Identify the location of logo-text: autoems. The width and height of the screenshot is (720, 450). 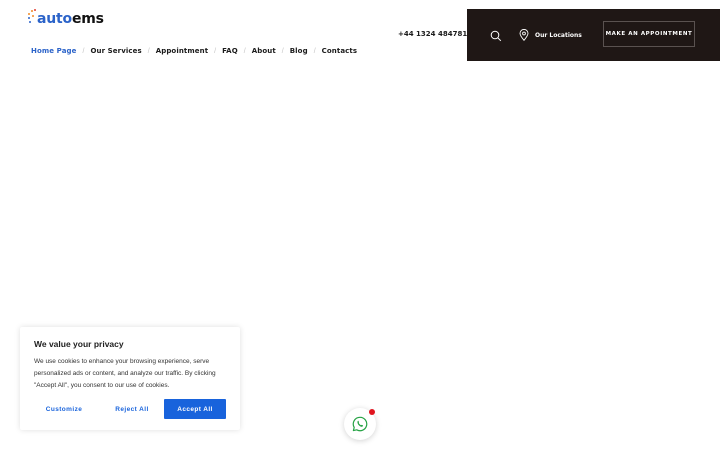
(70, 19).